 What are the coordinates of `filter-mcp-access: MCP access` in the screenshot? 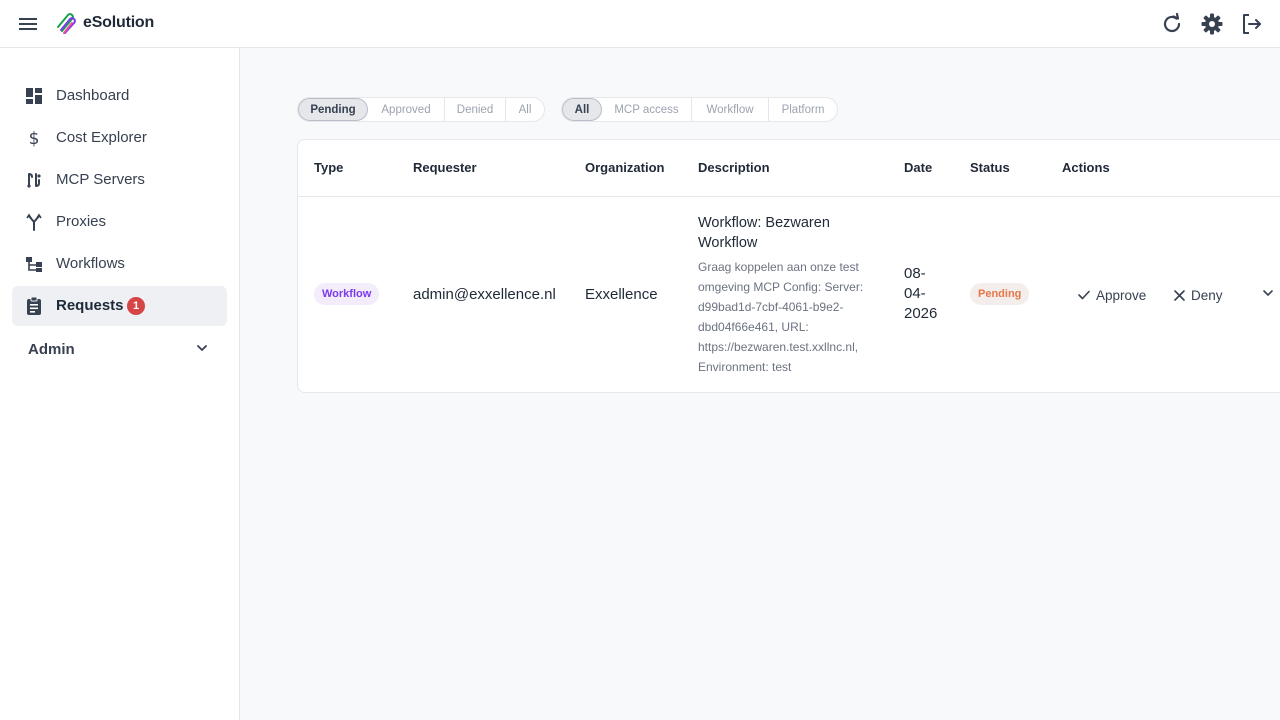 It's located at (647, 109).